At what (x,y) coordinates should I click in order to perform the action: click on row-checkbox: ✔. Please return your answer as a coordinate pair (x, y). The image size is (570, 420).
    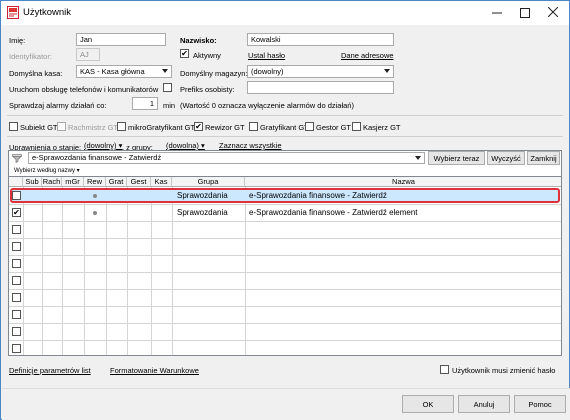
    Looking at the image, I should click on (16, 212).